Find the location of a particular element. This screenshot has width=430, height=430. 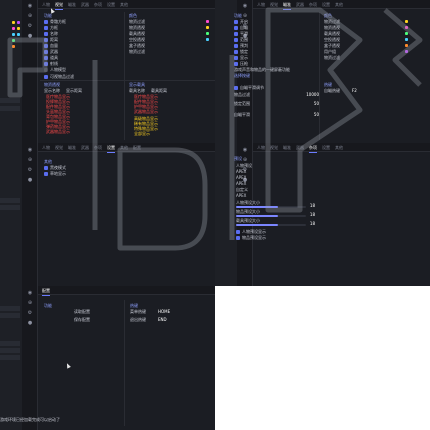

setting-row: 物品过滤 is located at coordinates (242, 95).